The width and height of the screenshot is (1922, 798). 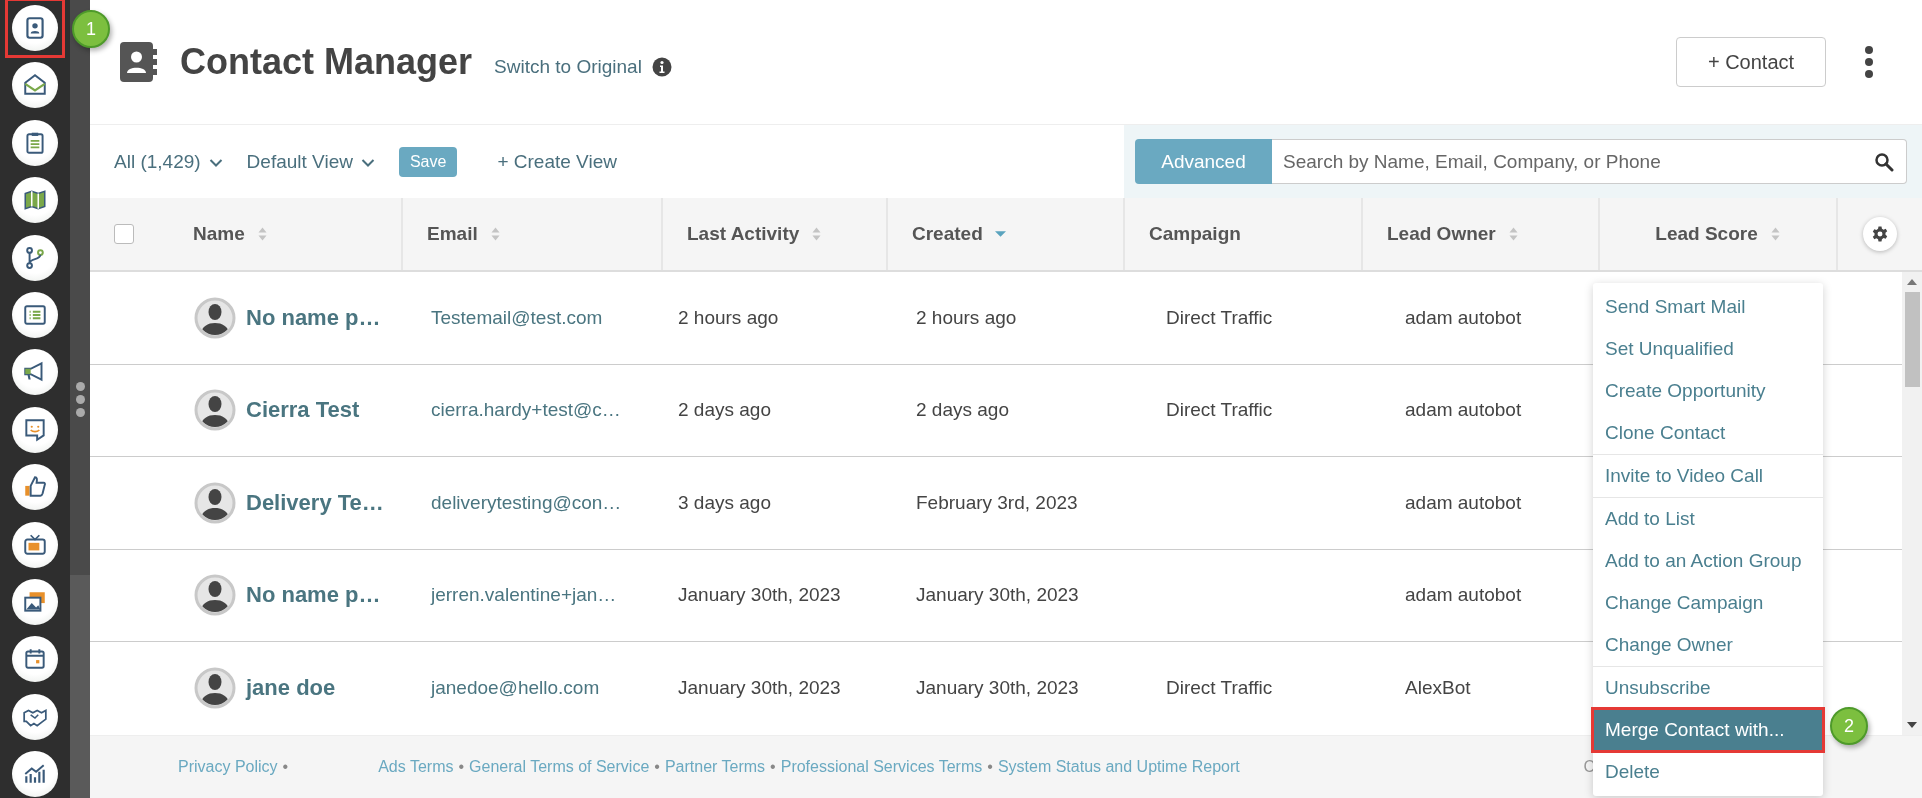 I want to click on sidebar-button, so click(x=35, y=29).